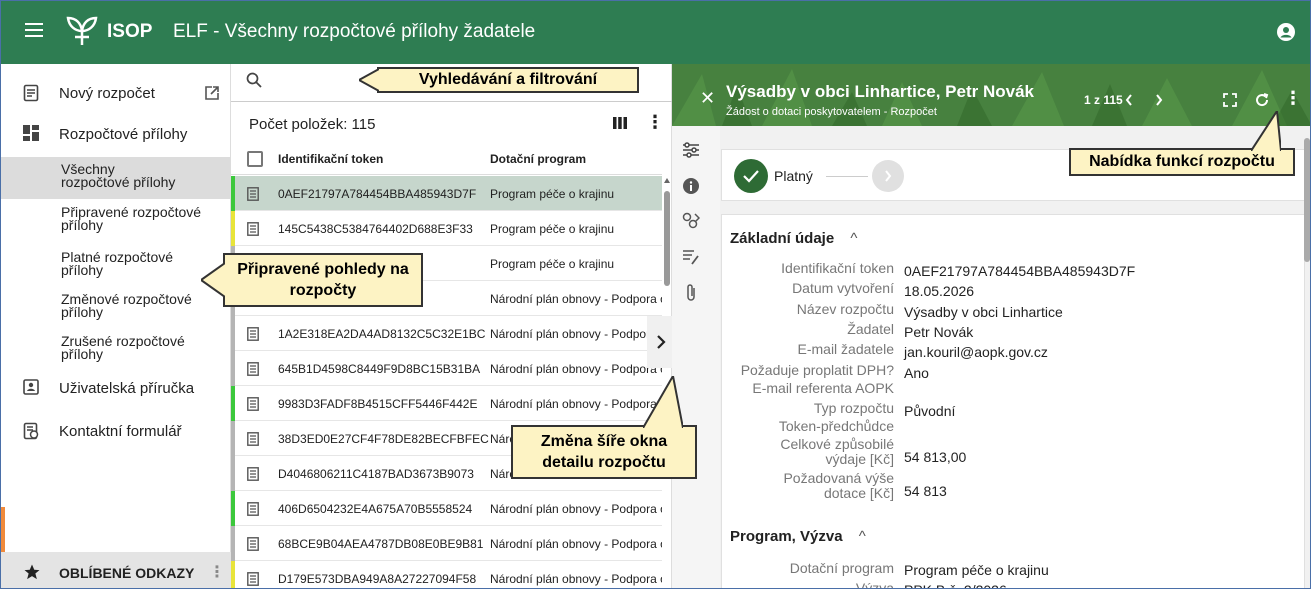 This screenshot has width=1311, height=589. Describe the element at coordinates (837, 451) in the screenshot. I see `field-label: Celkové způsobilé výdaje [Kč]` at that location.